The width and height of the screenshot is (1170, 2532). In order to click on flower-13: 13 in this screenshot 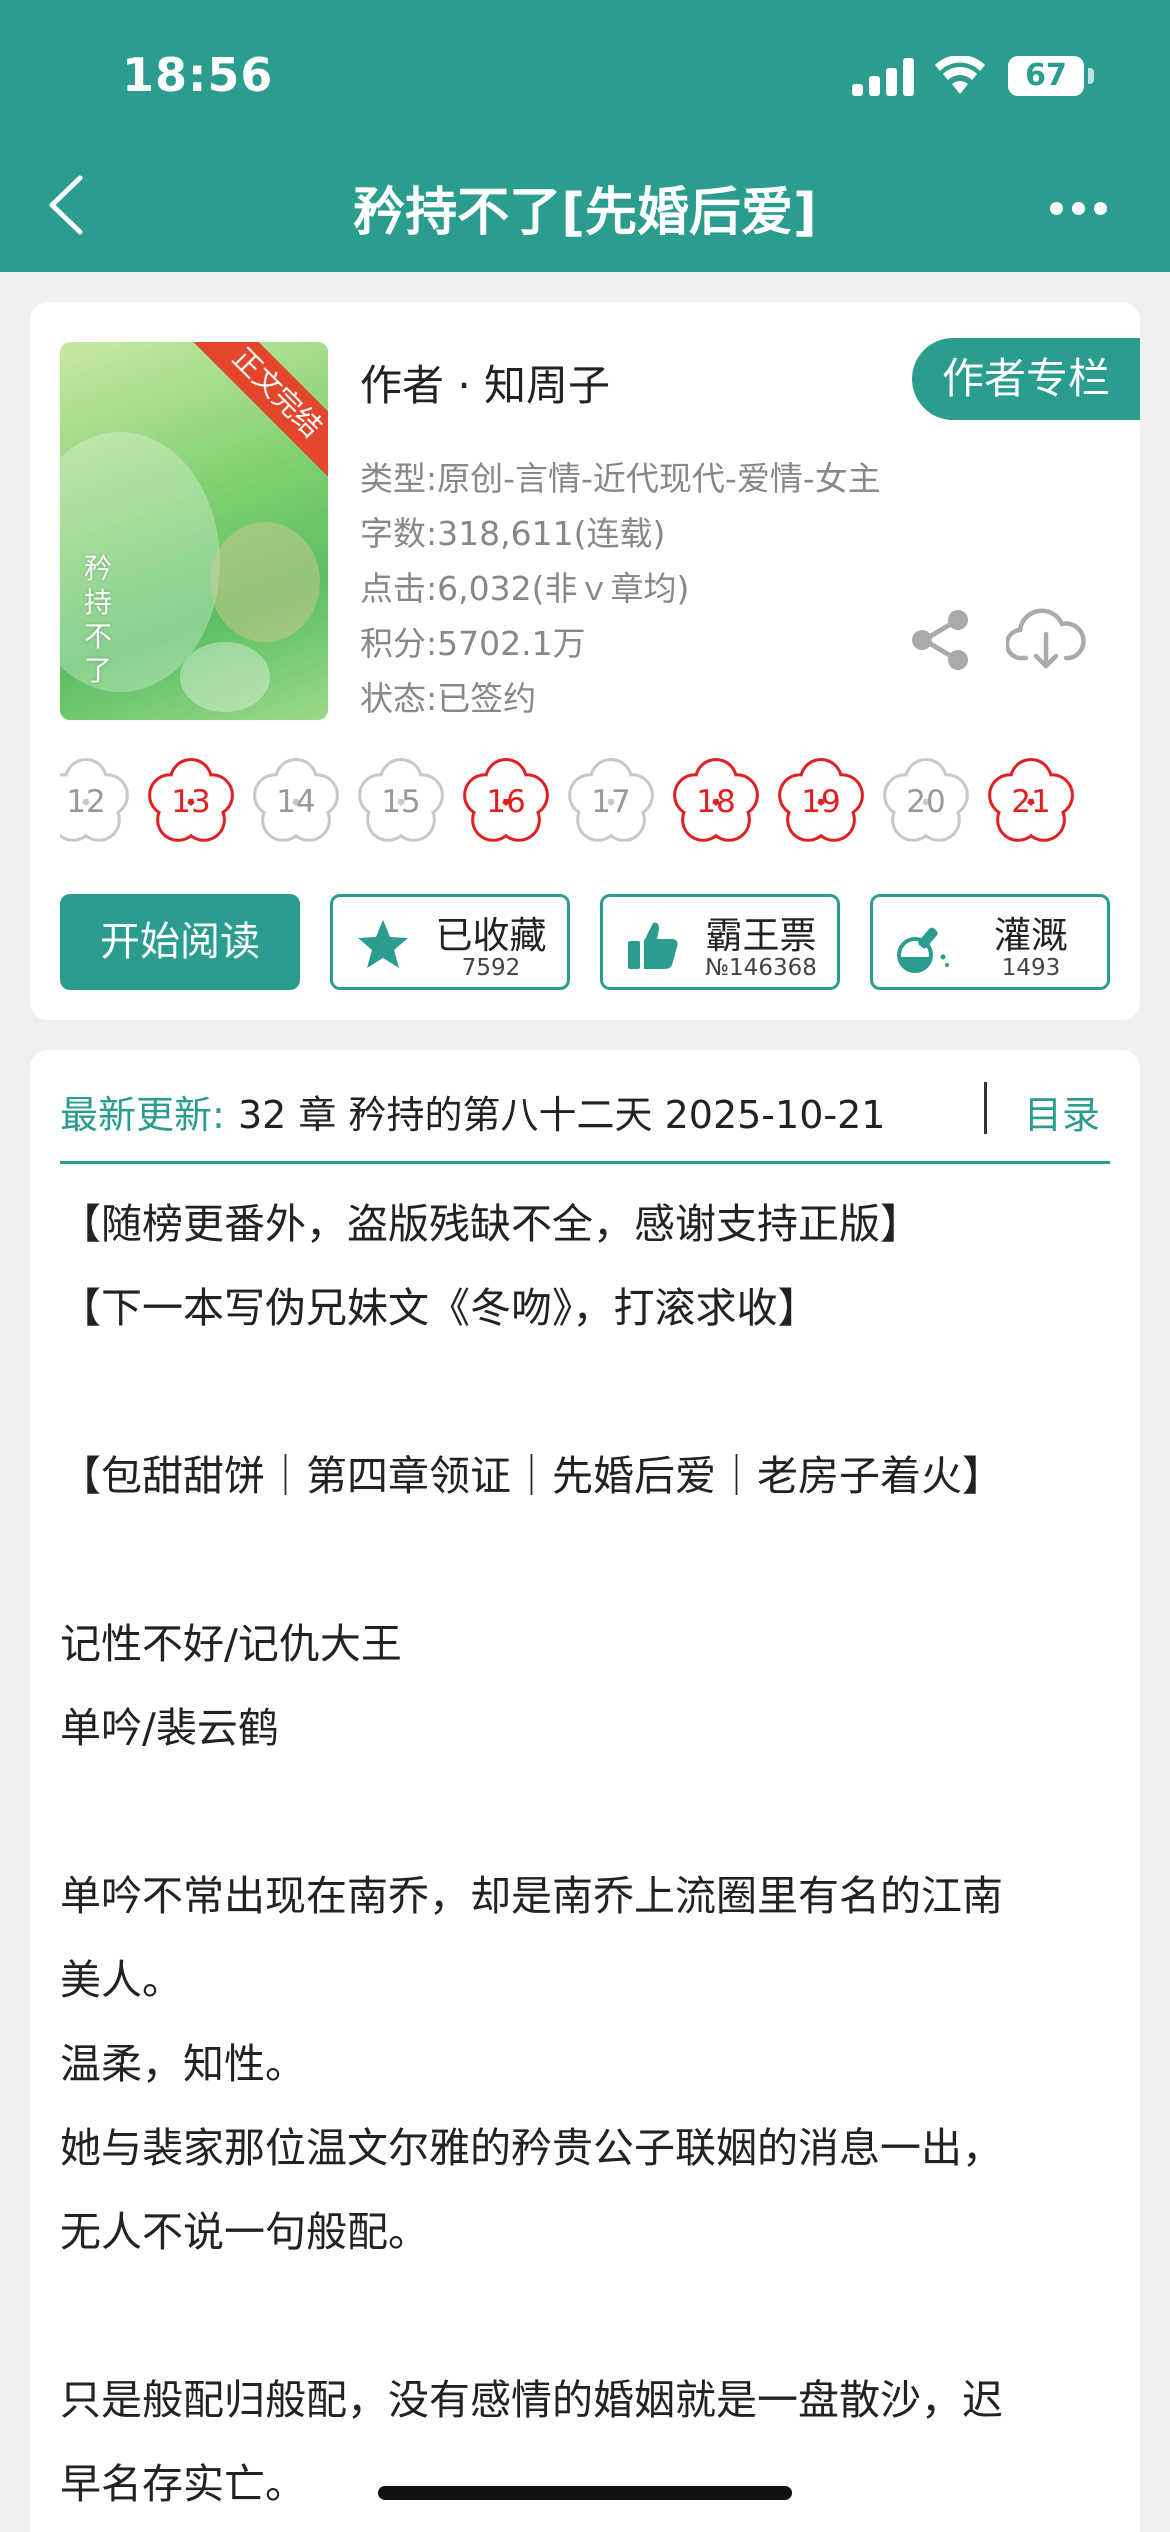, I will do `click(191, 802)`.